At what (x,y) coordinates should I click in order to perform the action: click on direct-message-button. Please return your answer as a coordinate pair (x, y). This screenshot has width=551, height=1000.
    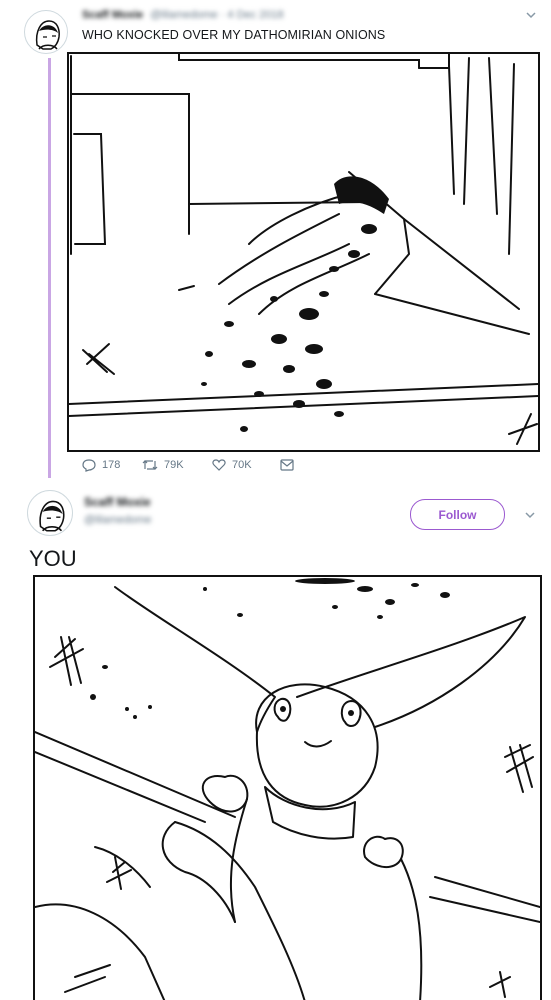
    Looking at the image, I should click on (290, 465).